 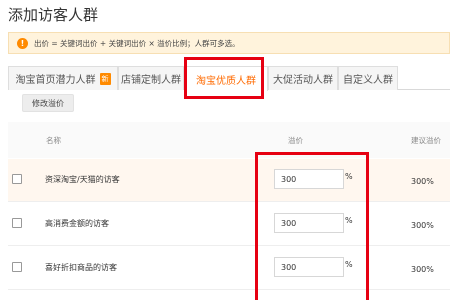 I want to click on row-name: 高消费金额的访客, so click(x=77, y=223).